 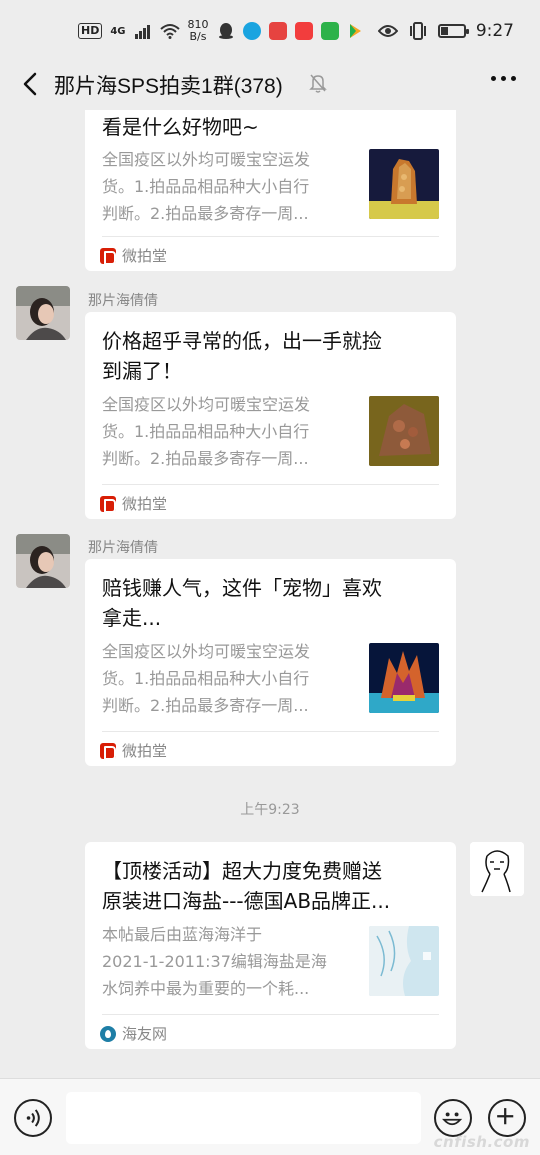 I want to click on more-options-icon, so click(x=503, y=78).